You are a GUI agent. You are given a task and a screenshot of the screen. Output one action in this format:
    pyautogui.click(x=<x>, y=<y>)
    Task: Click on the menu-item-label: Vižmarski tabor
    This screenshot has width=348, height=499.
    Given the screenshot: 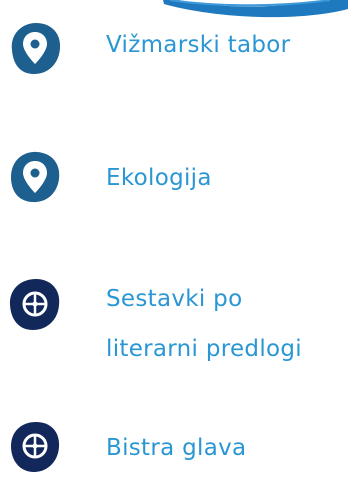 What is the action you would take?
    pyautogui.click(x=198, y=45)
    